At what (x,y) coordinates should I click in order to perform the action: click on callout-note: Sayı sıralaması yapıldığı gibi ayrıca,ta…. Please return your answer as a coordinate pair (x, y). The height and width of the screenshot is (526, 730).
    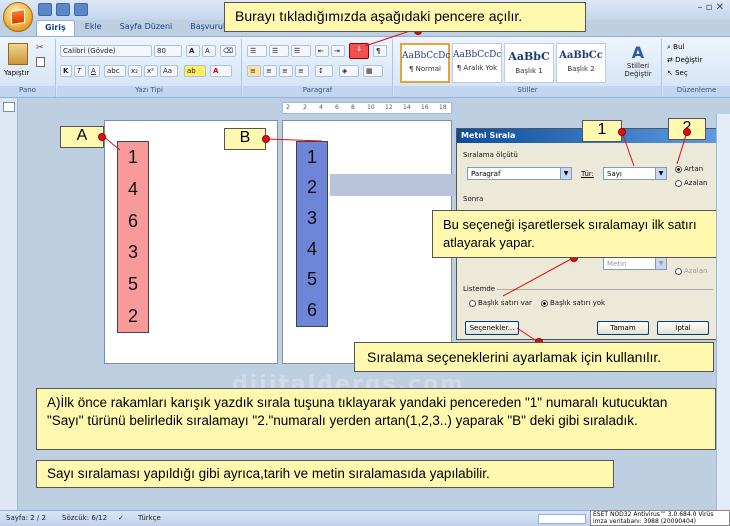
    Looking at the image, I should click on (325, 474).